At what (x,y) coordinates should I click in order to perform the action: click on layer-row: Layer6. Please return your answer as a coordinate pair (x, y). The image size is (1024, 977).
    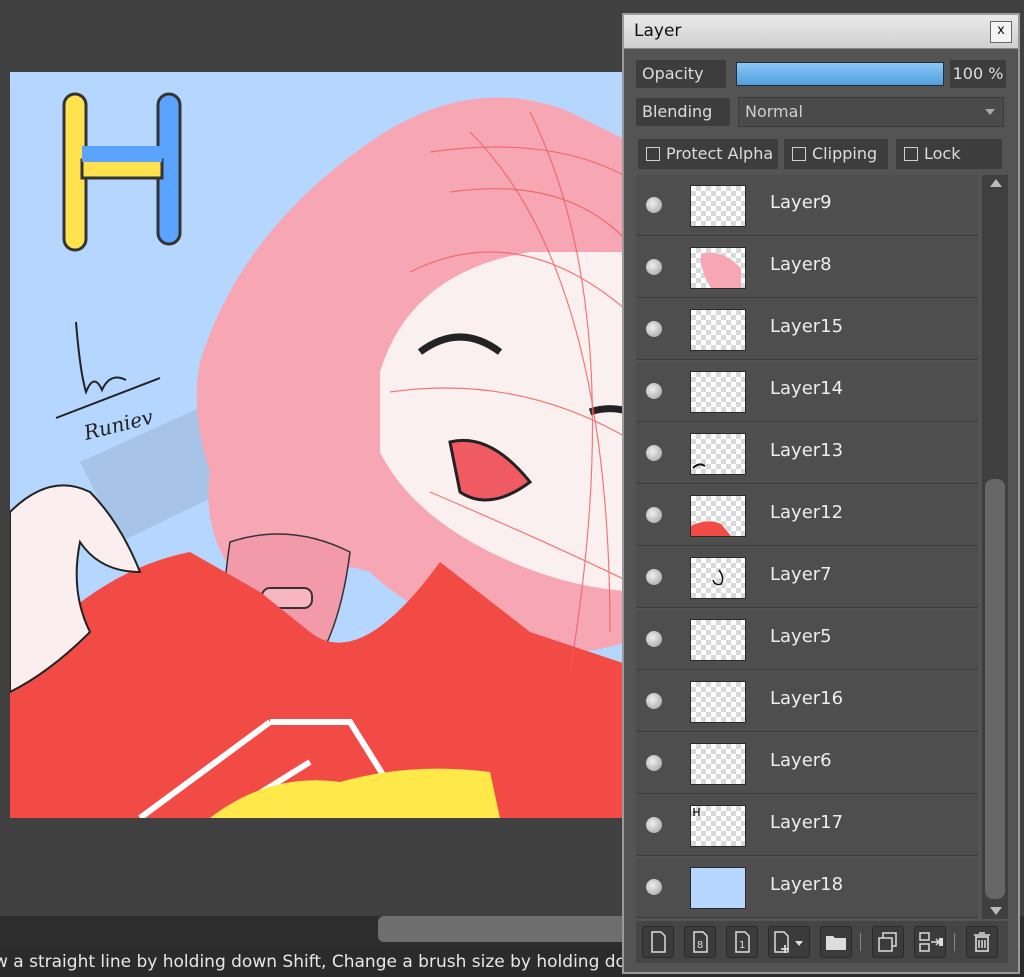
    Looking at the image, I should click on (807, 763).